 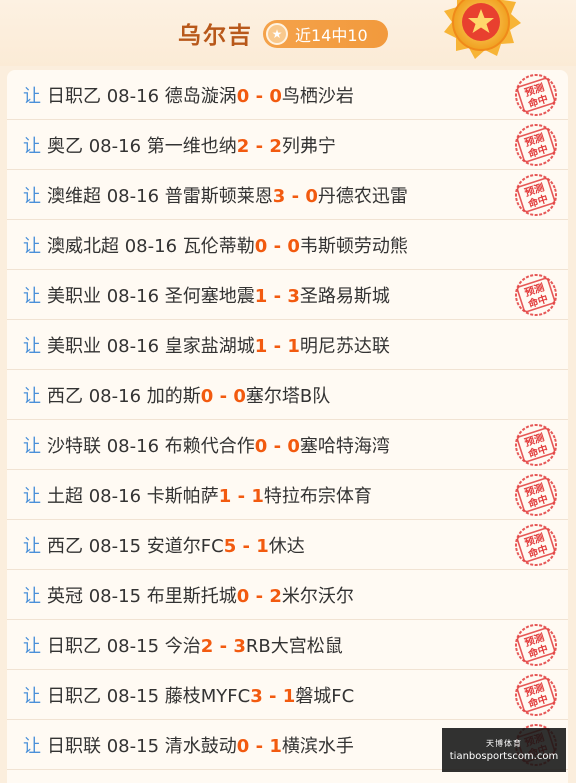 I want to click on match-info: 日职乙 08-15 今治2 - 3RB大宫松鼠, so click(x=195, y=645).